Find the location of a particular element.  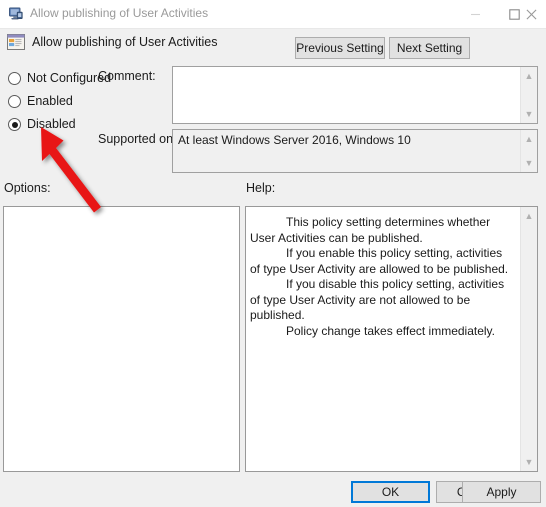

comment-value is located at coordinates (346, 95).